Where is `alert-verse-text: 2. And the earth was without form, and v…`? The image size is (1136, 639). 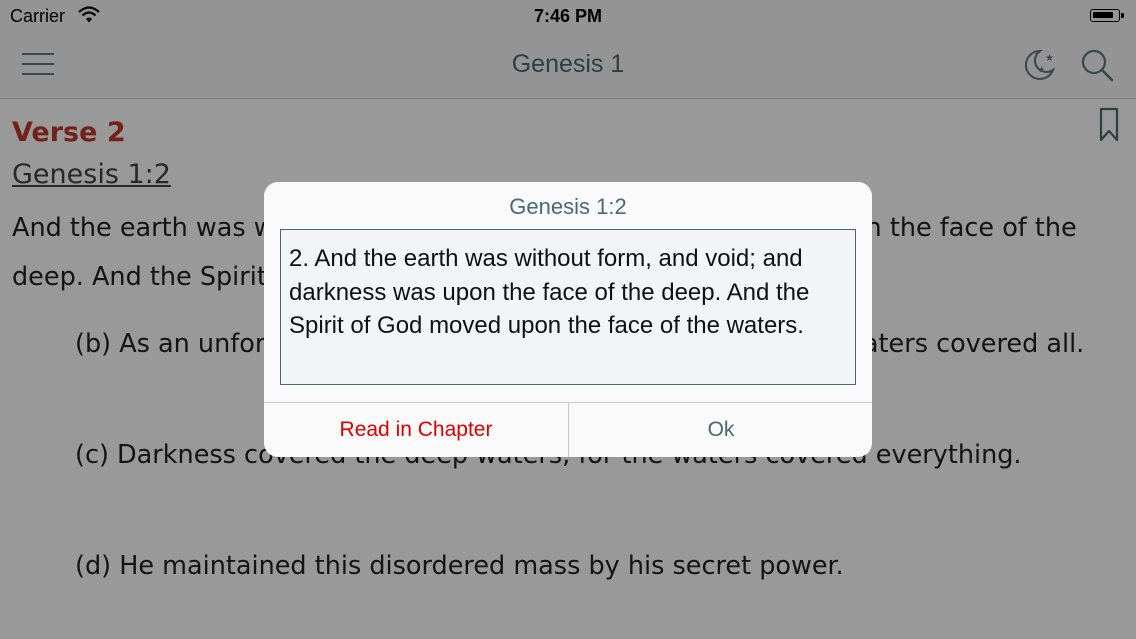
alert-verse-text: 2. And the earth was without form, and v… is located at coordinates (568, 307).